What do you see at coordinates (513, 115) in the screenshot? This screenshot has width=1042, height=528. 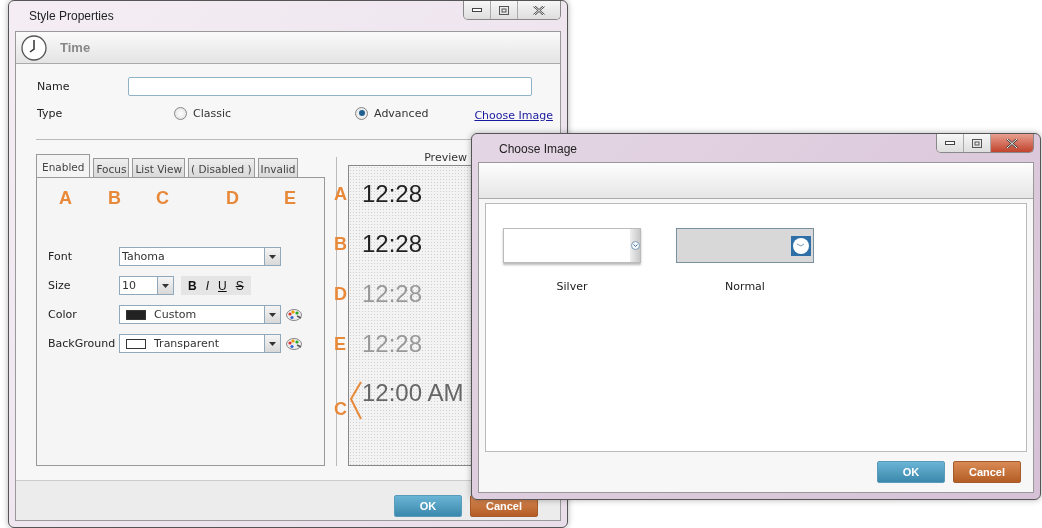 I see `choose-image-link: Choose Image` at bounding box center [513, 115].